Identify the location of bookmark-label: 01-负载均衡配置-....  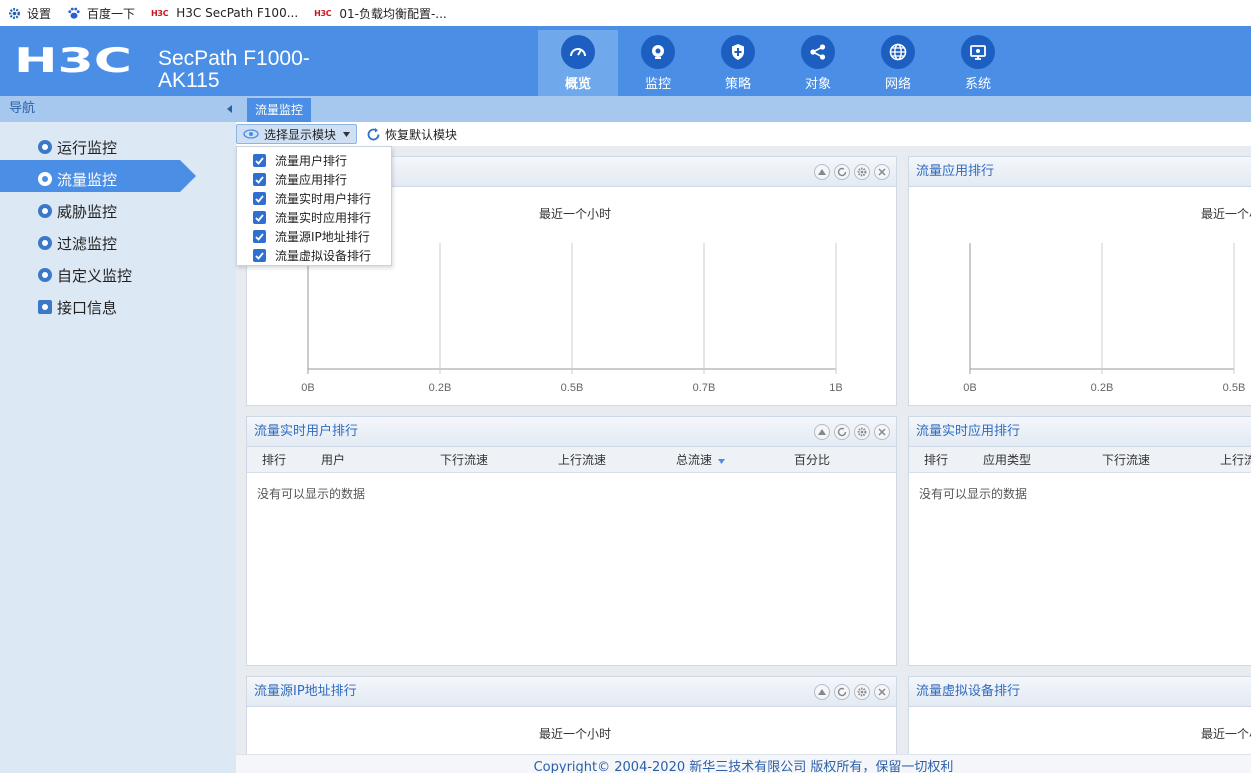
(393, 13).